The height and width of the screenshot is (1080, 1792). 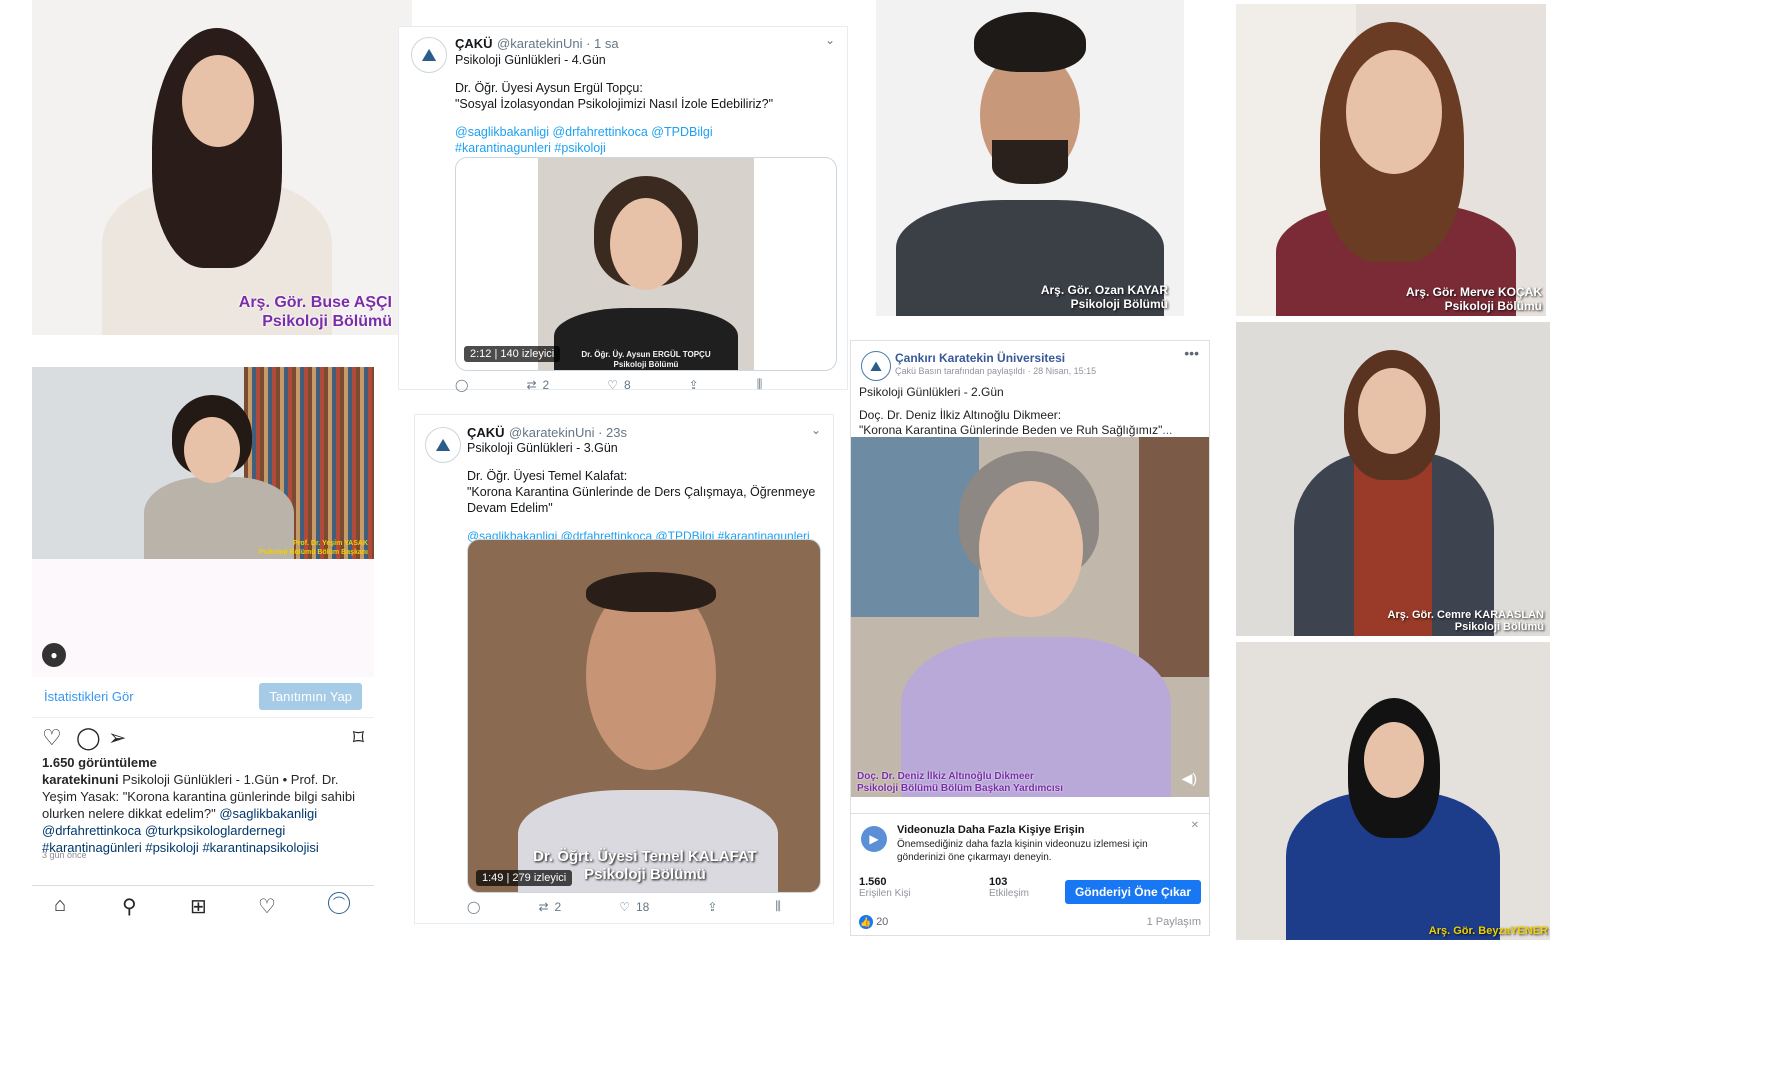 I want to click on instagram-video-area: ●, so click(x=203, y=618).